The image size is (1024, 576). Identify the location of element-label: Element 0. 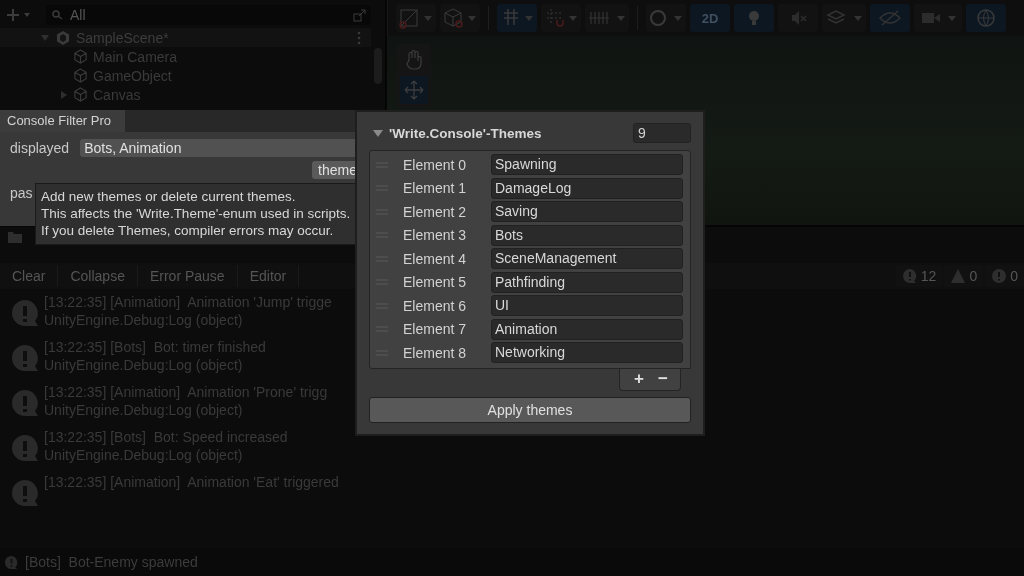
(435, 164).